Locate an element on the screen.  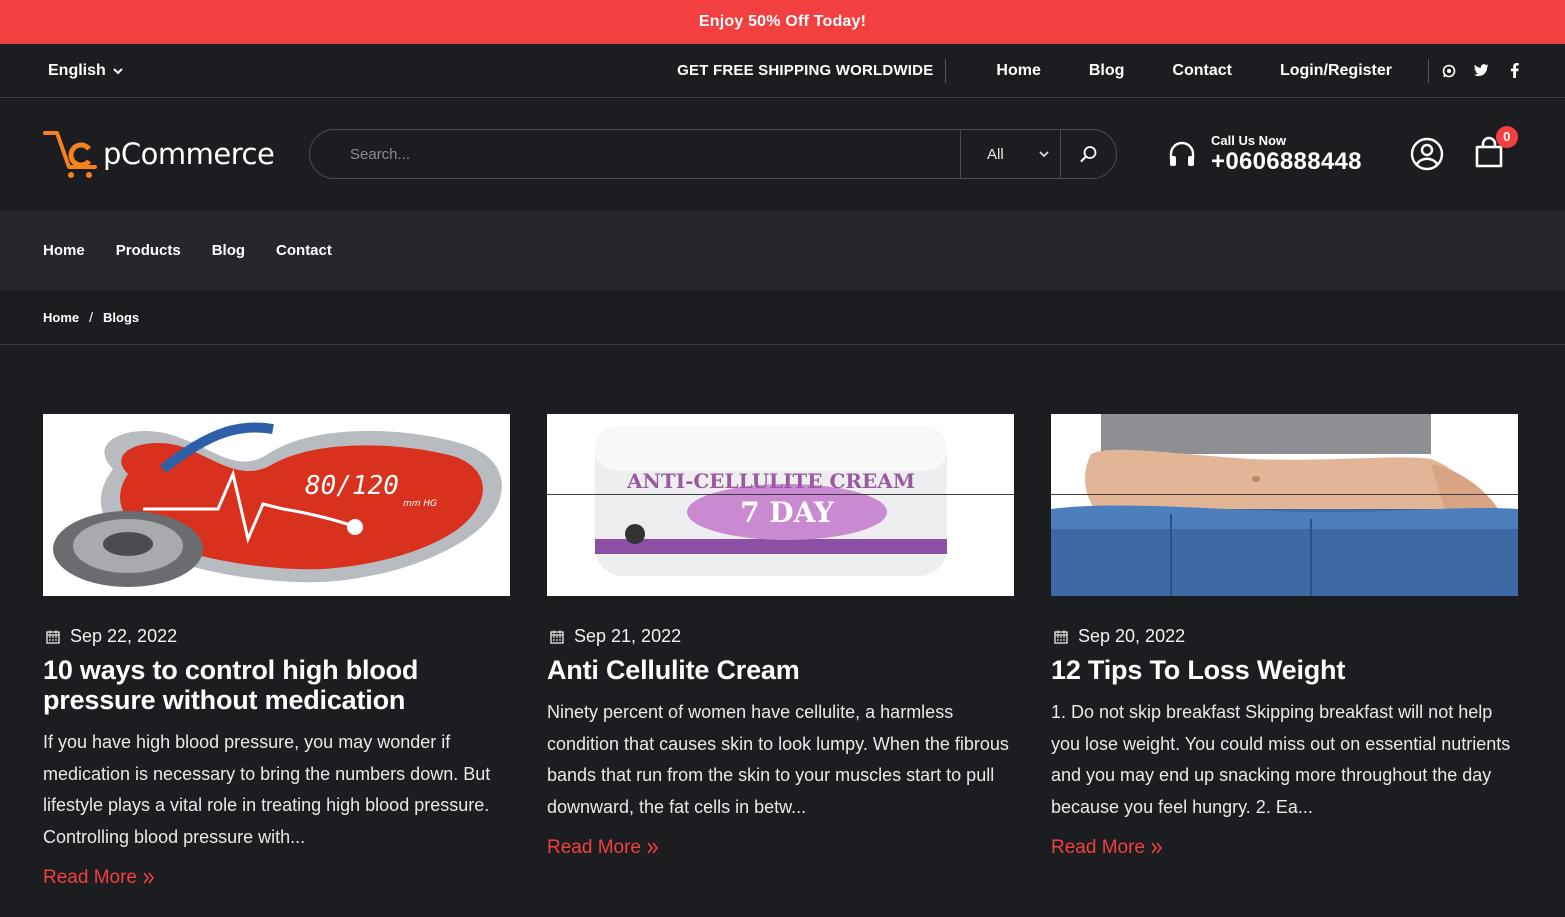
post-image-cream: ANTI-CELLULITE CREAM 7 DAY is located at coordinates (780, 505).